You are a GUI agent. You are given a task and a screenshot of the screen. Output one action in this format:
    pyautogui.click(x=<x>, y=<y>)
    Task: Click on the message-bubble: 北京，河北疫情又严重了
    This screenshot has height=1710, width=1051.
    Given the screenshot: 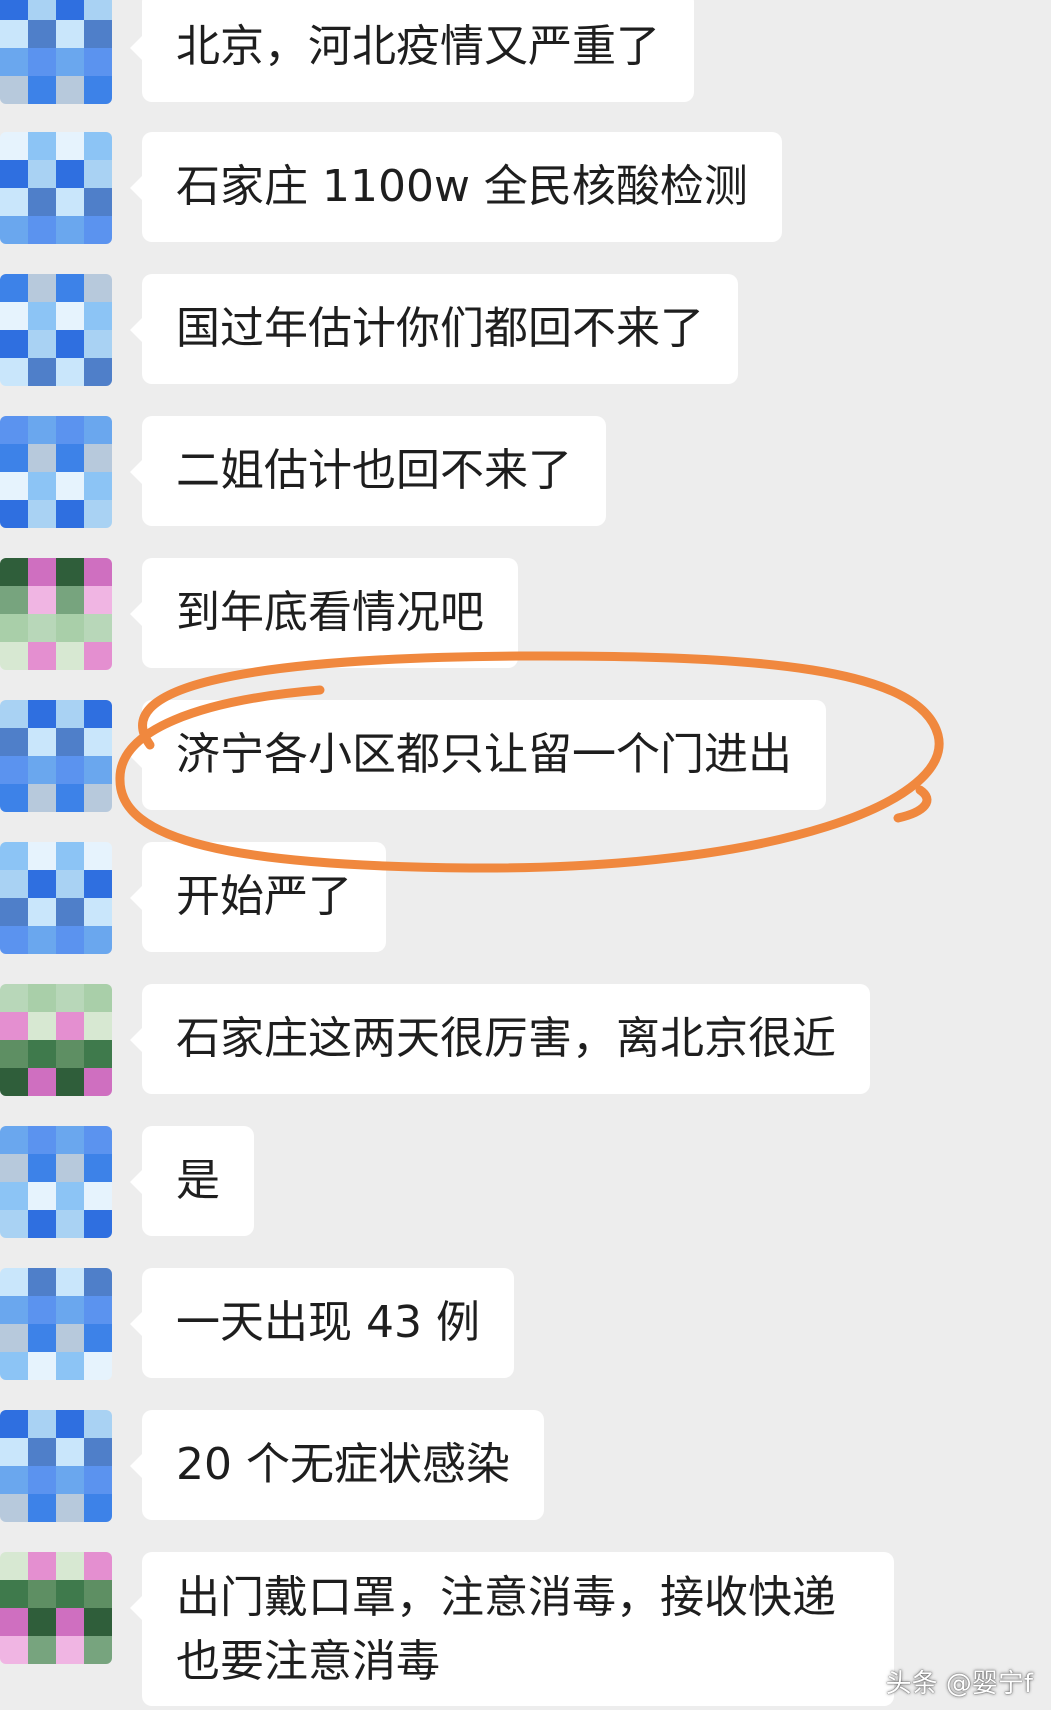 What is the action you would take?
    pyautogui.click(x=412, y=51)
    